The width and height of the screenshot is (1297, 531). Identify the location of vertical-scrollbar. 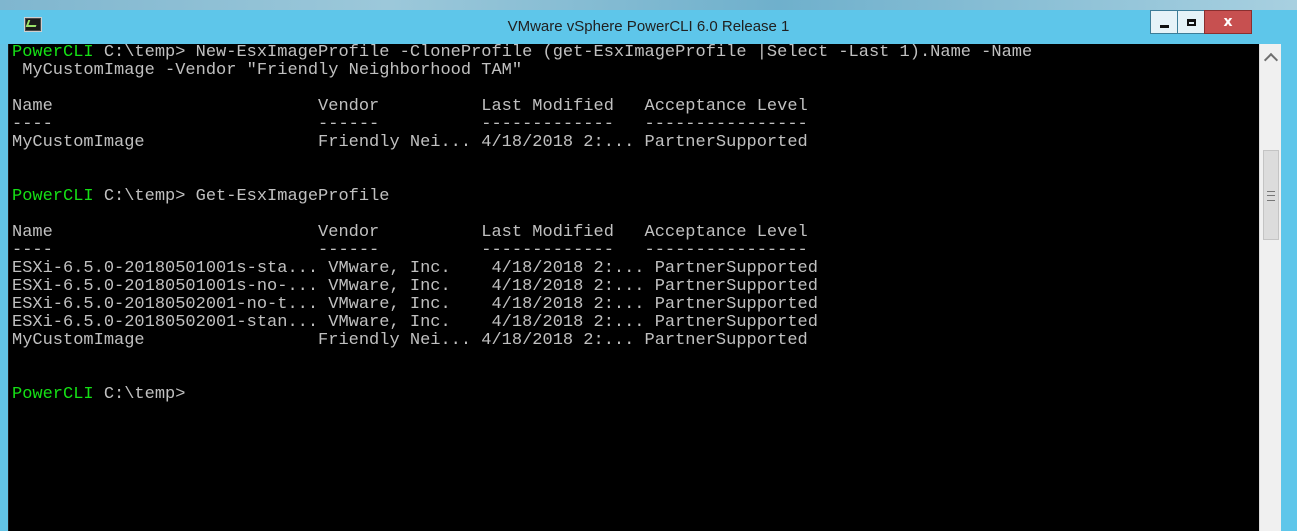
(1270, 287).